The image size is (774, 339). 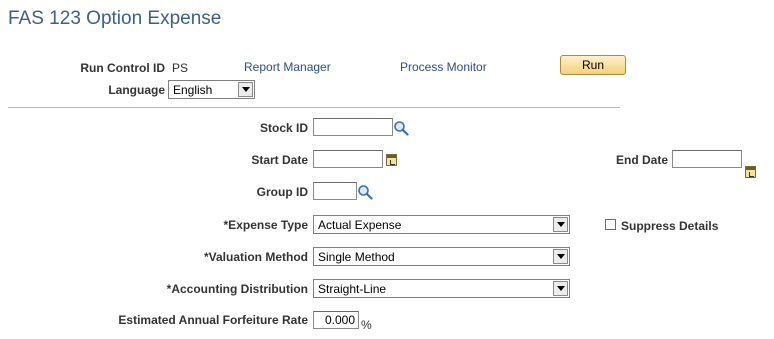 What do you see at coordinates (352, 288) in the screenshot?
I see `accounting-distribution-value: Straight-Line` at bounding box center [352, 288].